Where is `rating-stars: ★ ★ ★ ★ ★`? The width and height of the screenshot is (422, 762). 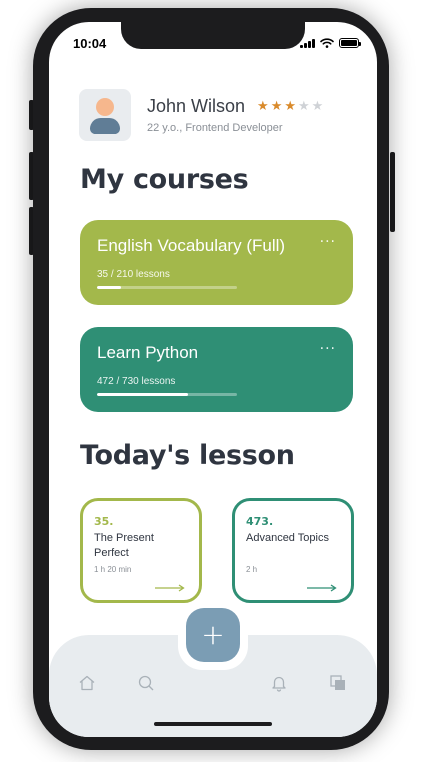
rating-stars: ★ ★ ★ ★ ★ is located at coordinates (290, 106).